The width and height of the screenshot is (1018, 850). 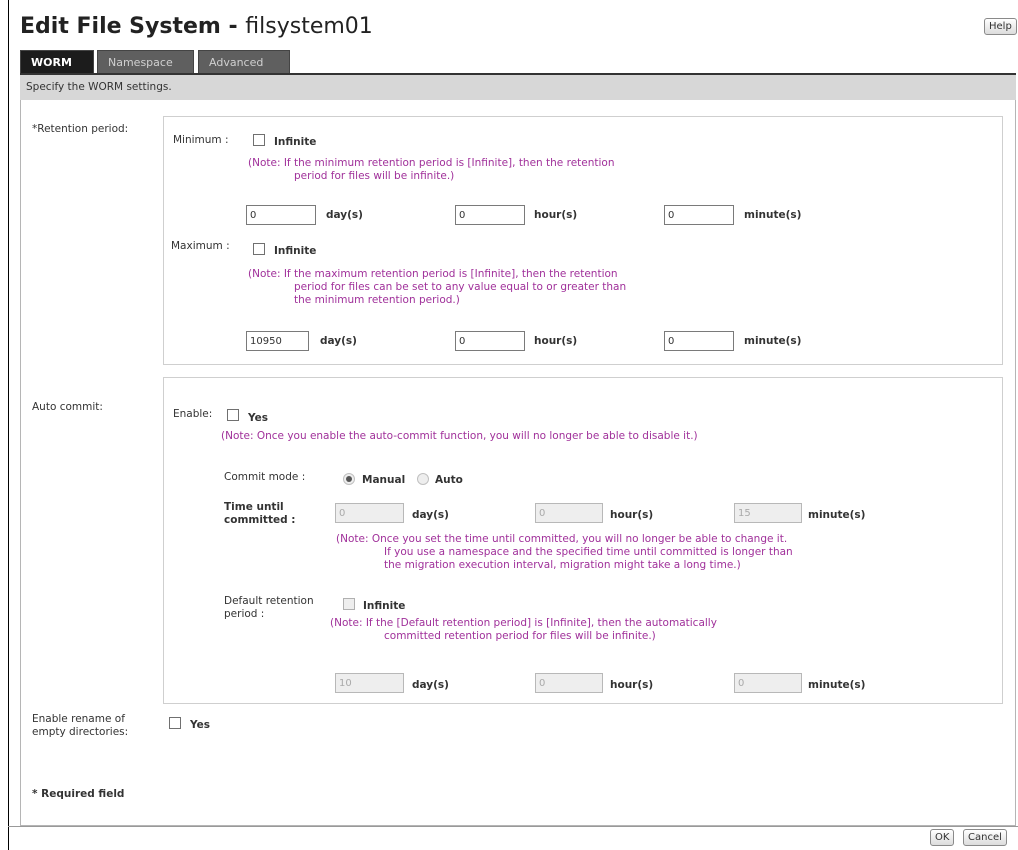 I want to click on required-field-note: * Required field, so click(x=78, y=794).